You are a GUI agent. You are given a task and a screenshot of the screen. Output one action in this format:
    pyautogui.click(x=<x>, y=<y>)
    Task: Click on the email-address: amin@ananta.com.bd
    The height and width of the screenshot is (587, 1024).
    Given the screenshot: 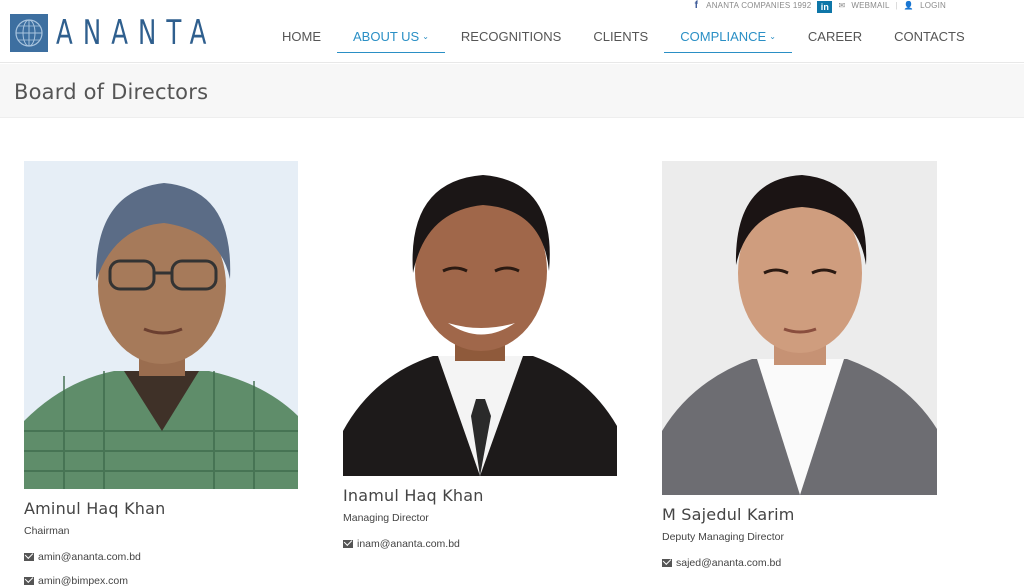 What is the action you would take?
    pyautogui.click(x=89, y=557)
    